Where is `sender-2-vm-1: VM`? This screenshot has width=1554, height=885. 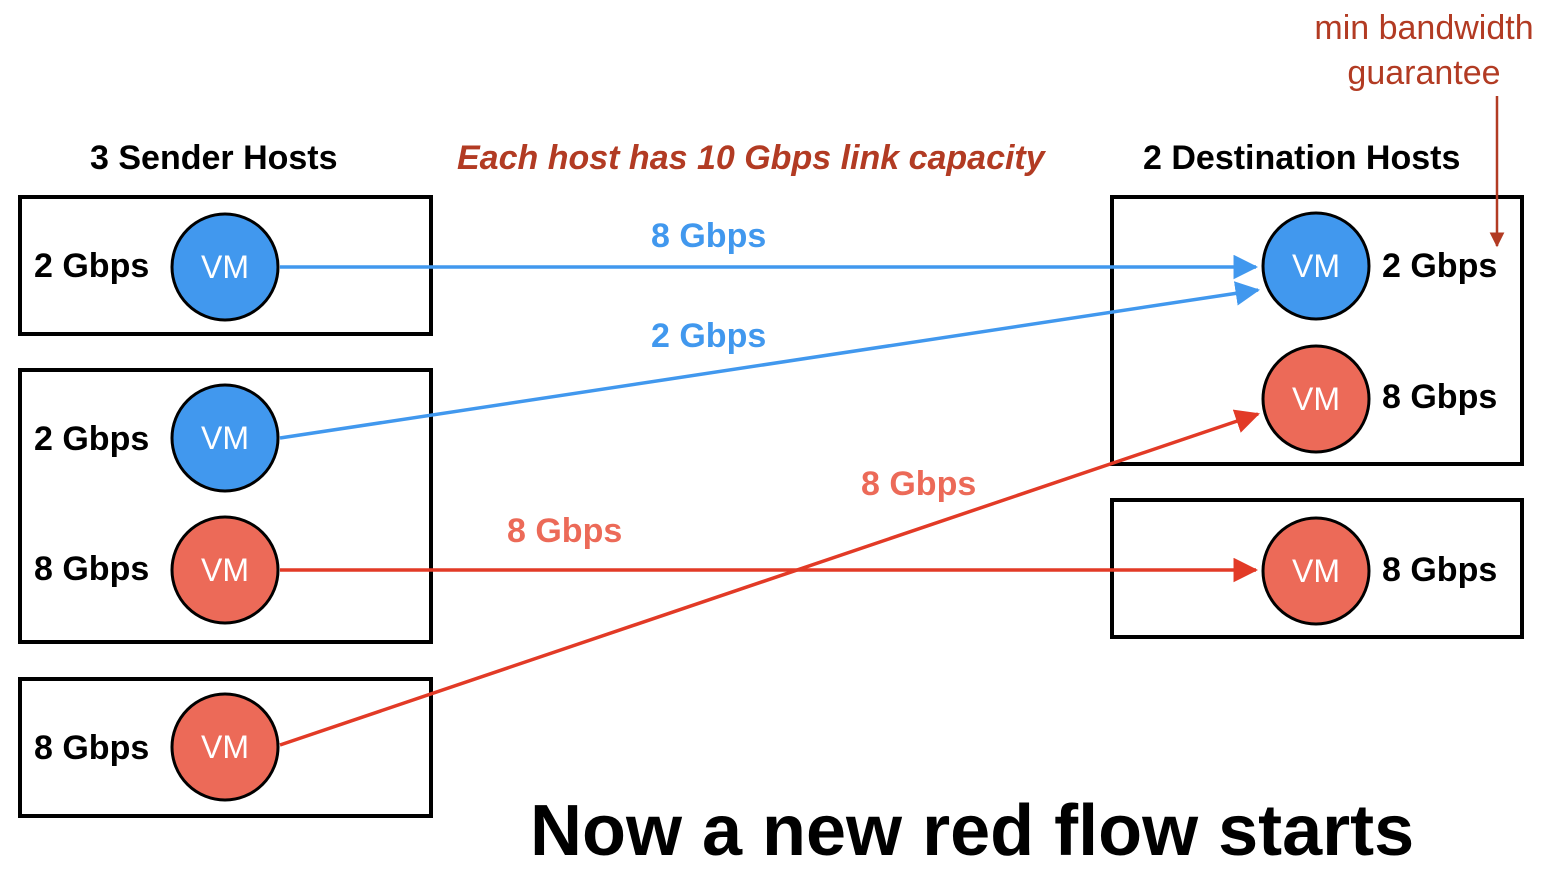 sender-2-vm-1: VM is located at coordinates (225, 438).